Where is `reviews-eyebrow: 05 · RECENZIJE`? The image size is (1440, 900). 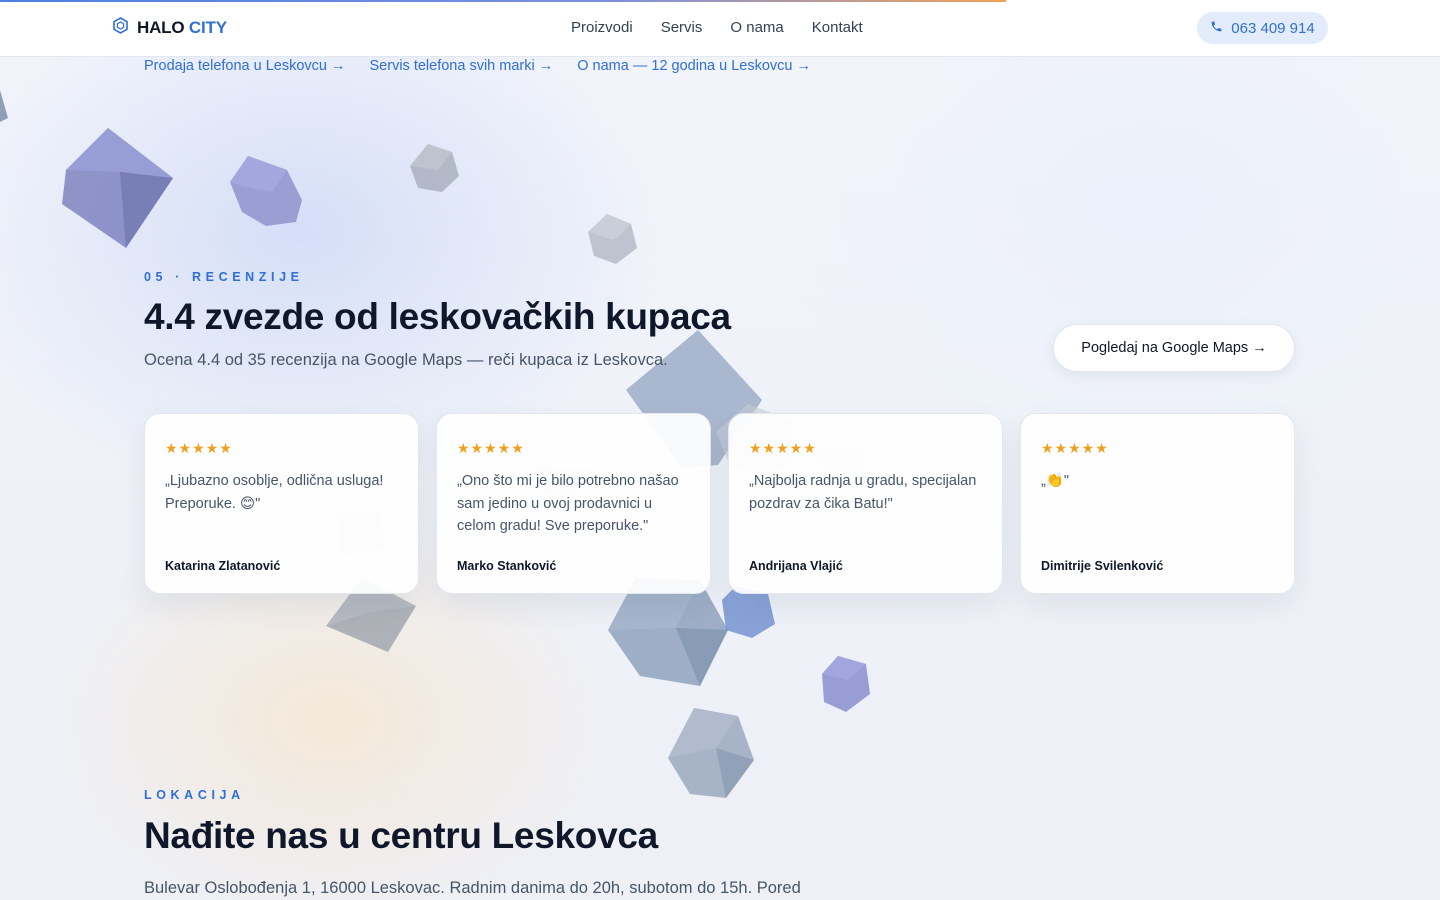 reviews-eyebrow: 05 · RECENZIJE is located at coordinates (224, 277).